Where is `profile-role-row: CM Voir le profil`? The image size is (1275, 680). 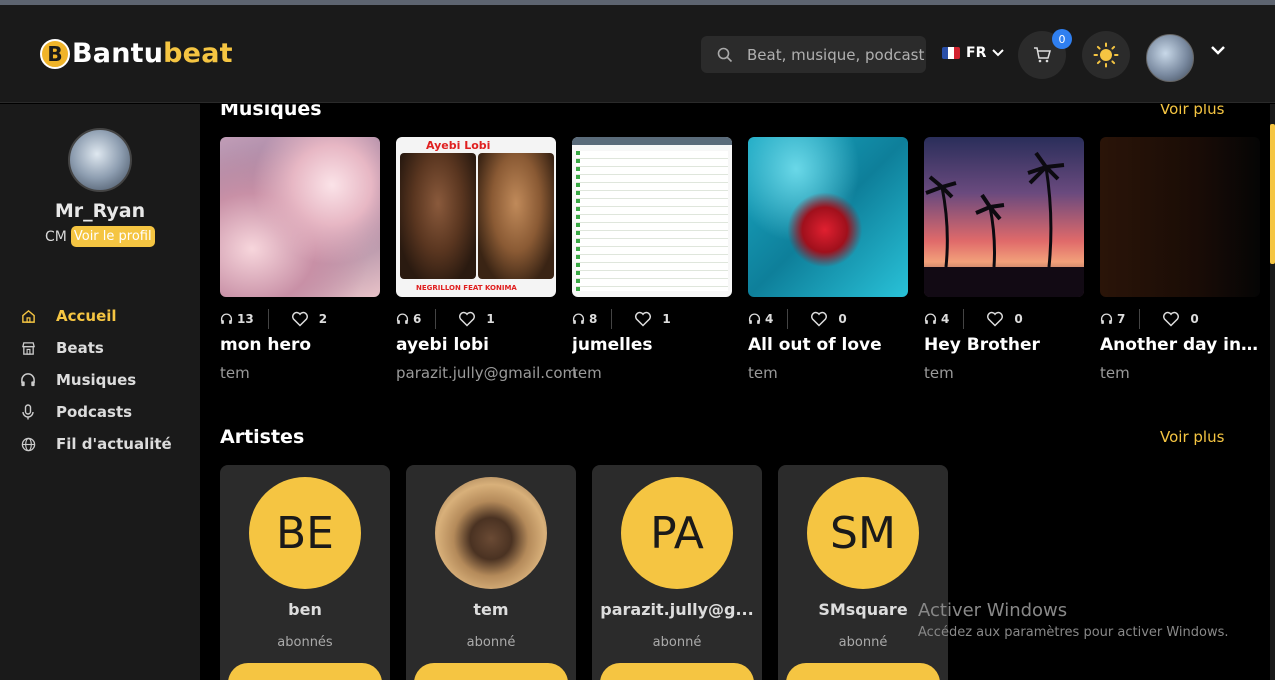
profile-role-row: CM Voir le profil is located at coordinates (100, 236).